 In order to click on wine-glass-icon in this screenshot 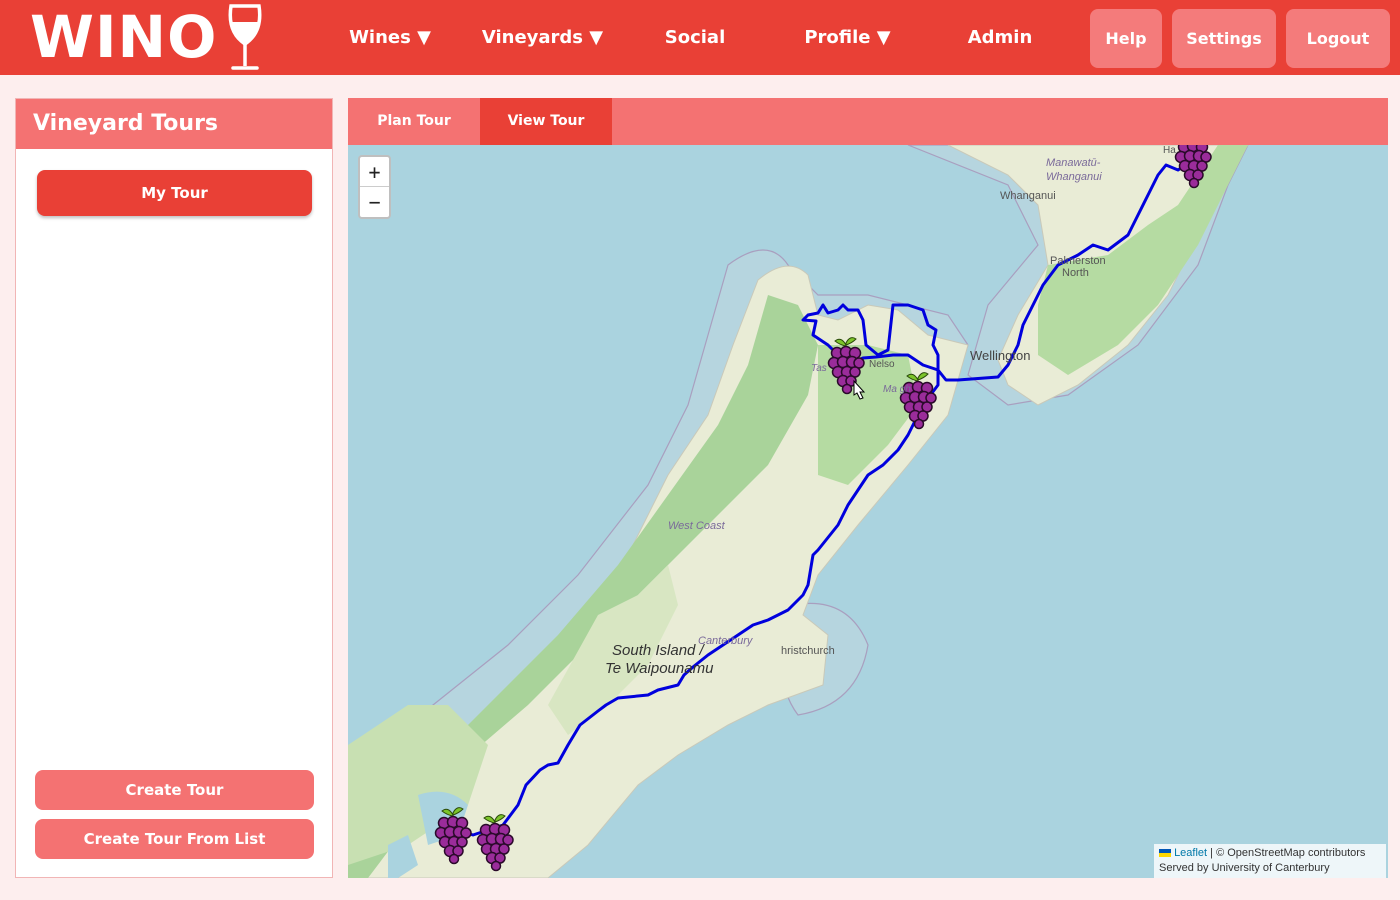, I will do `click(245, 37)`.